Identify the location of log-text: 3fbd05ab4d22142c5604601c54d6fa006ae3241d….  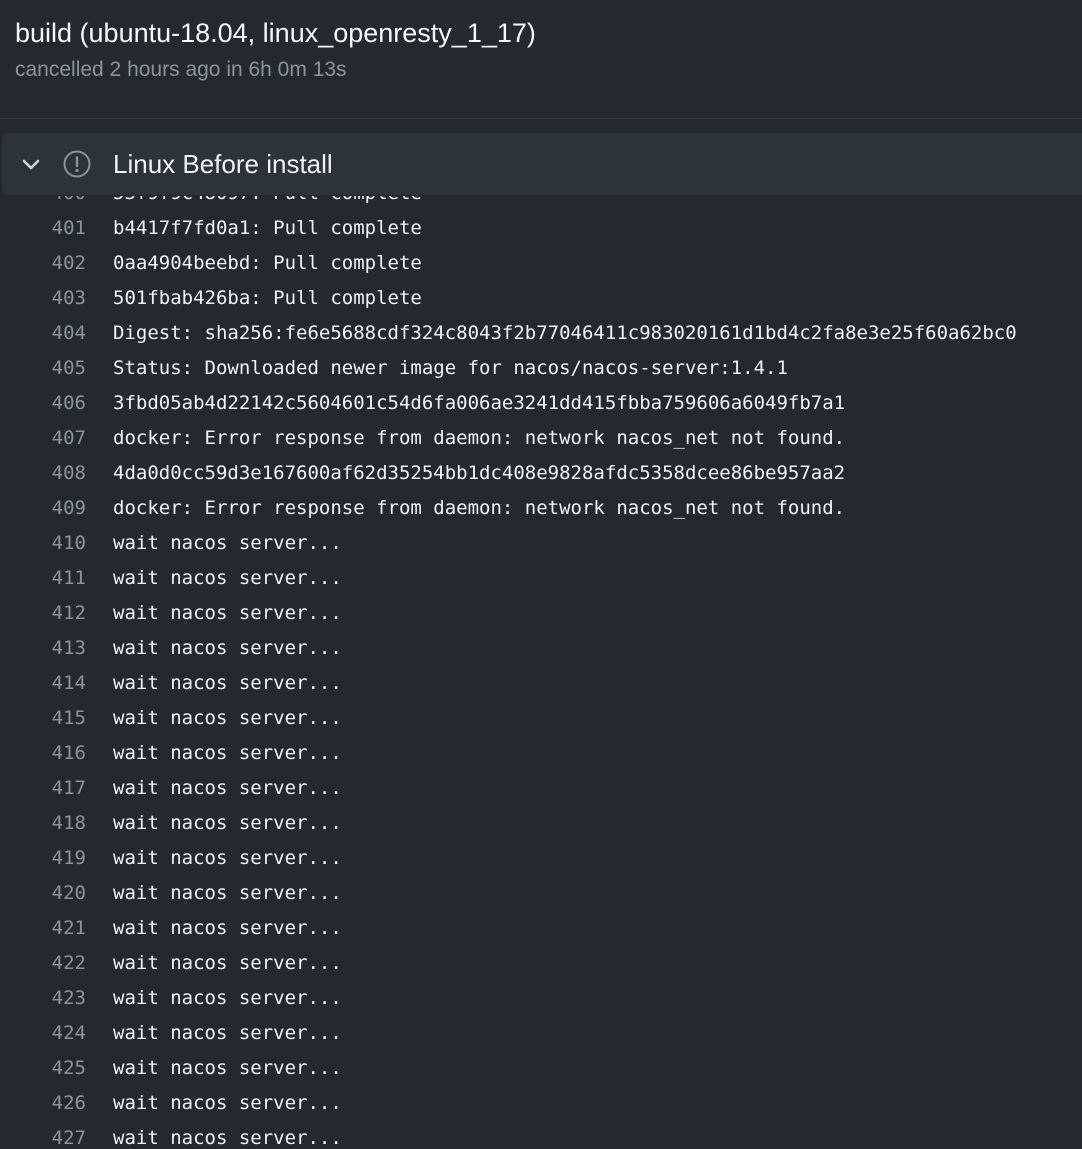
(479, 403).